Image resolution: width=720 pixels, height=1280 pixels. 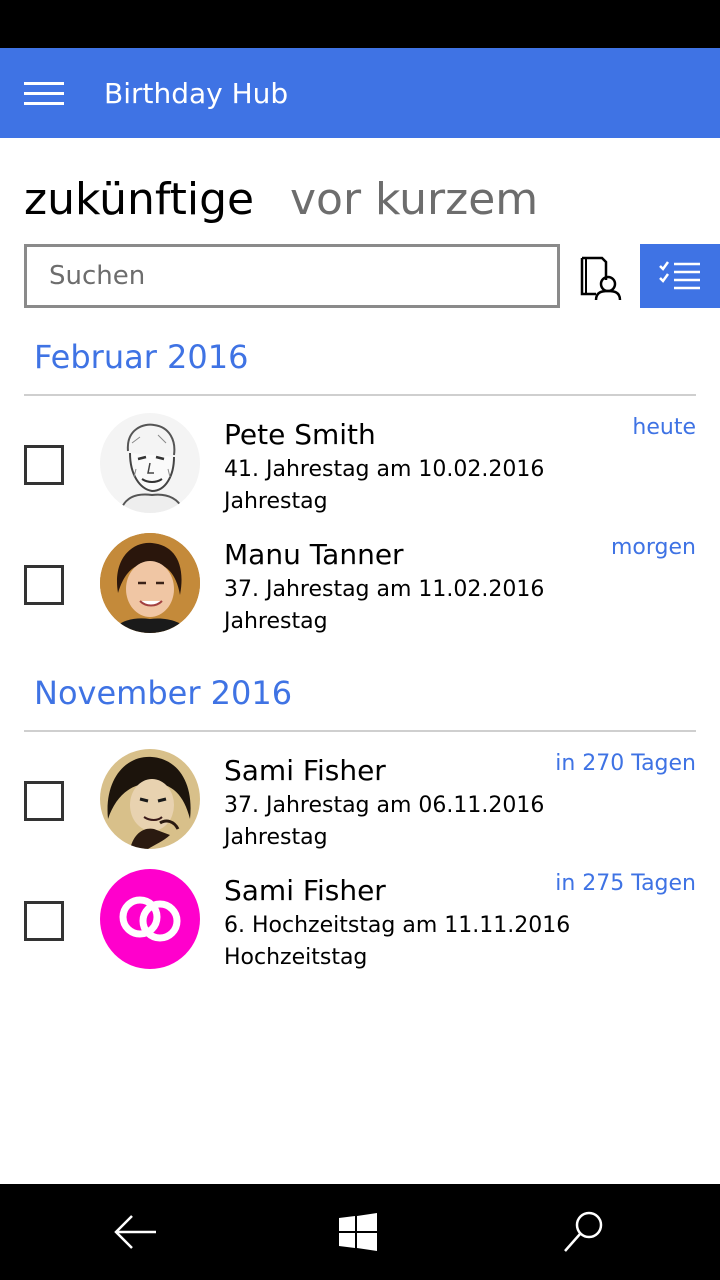 What do you see at coordinates (314, 554) in the screenshot?
I see `contact-name: Manu Tanner` at bounding box center [314, 554].